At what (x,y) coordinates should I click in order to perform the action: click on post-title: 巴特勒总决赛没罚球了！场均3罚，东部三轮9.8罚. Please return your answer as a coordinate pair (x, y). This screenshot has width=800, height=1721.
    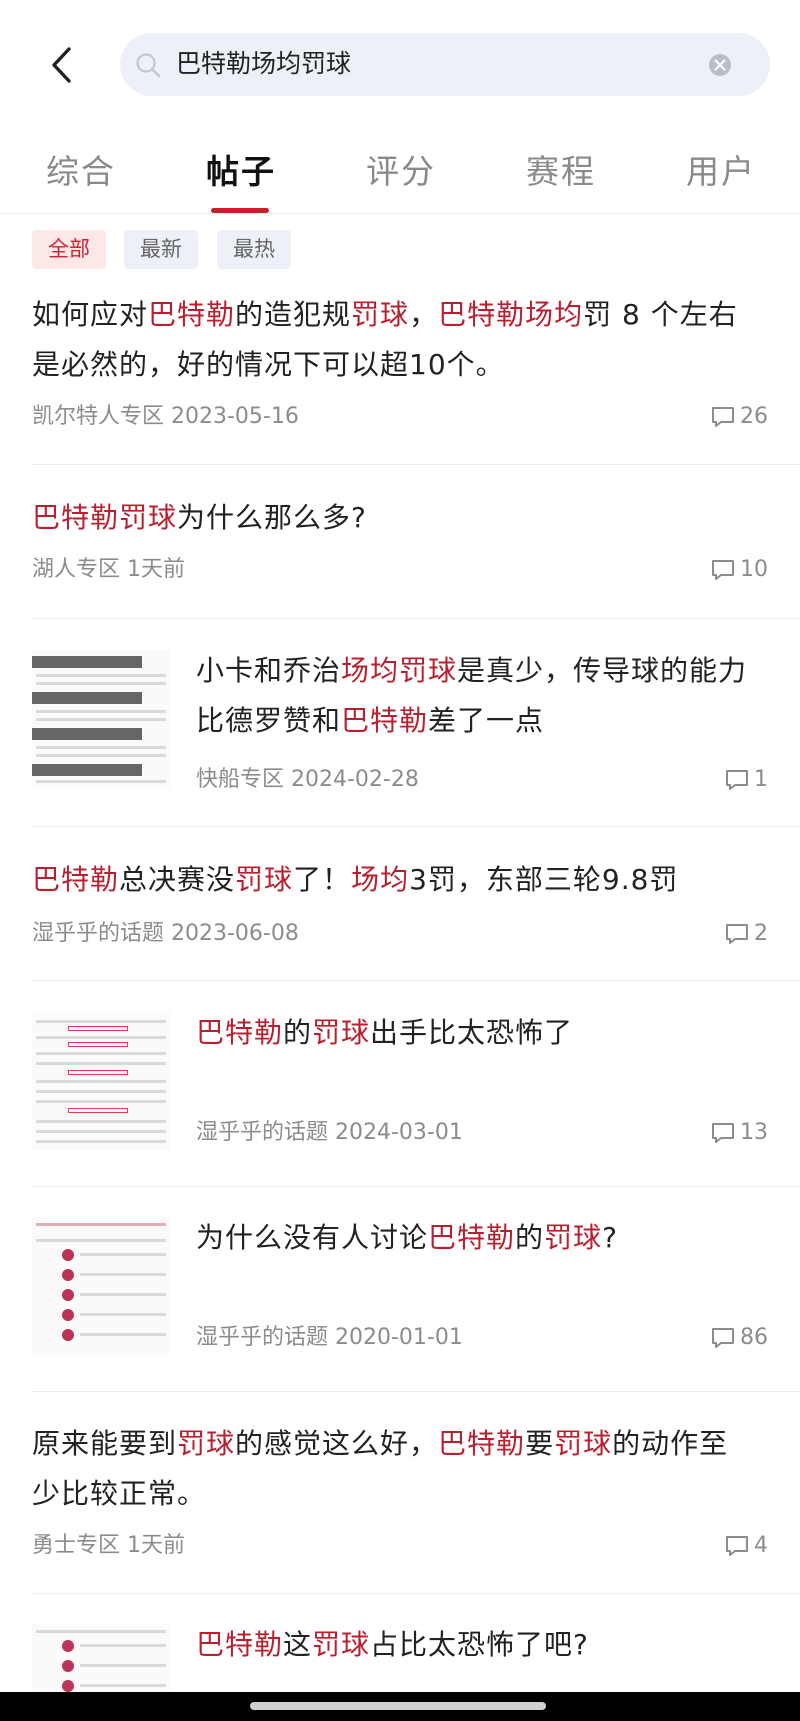
    Looking at the image, I should click on (392, 880).